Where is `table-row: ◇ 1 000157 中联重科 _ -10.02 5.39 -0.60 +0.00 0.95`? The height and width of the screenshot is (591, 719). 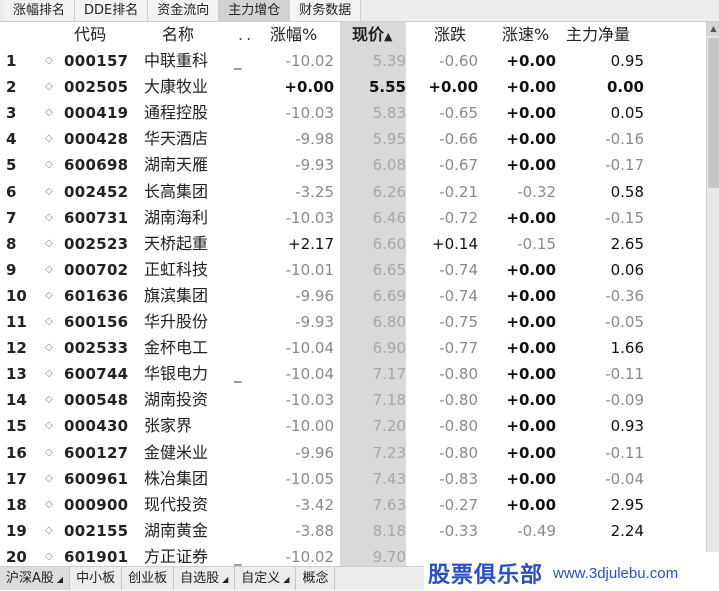 table-row: ◇ 1 000157 中联重科 _ -10.02 5.39 -0.60 +0.00 0.95 is located at coordinates (353, 61).